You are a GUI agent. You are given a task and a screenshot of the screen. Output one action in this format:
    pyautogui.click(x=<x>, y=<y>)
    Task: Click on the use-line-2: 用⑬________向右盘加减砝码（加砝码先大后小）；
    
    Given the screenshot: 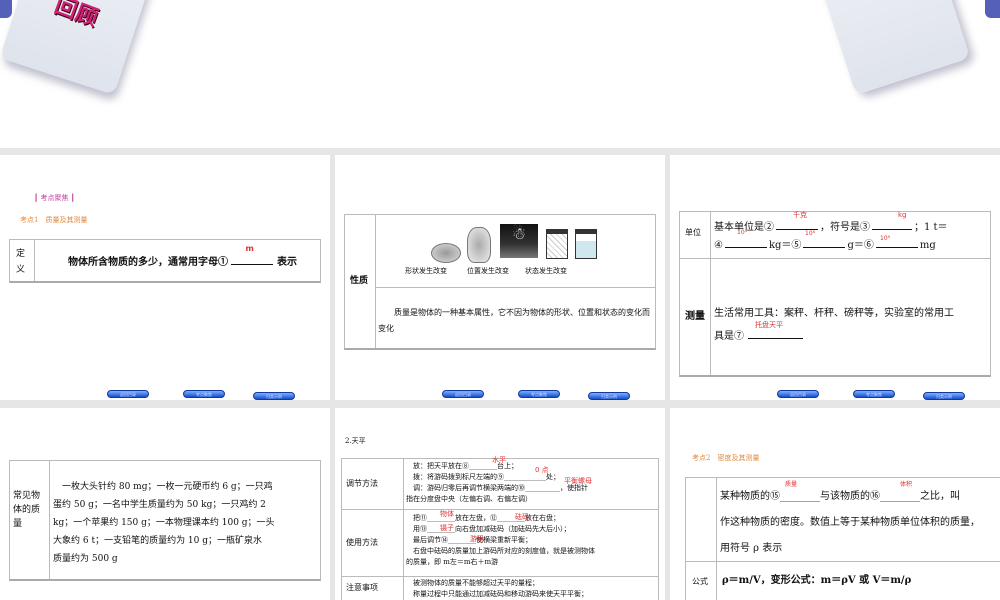 What is the action you would take?
    pyautogui.click(x=488, y=529)
    